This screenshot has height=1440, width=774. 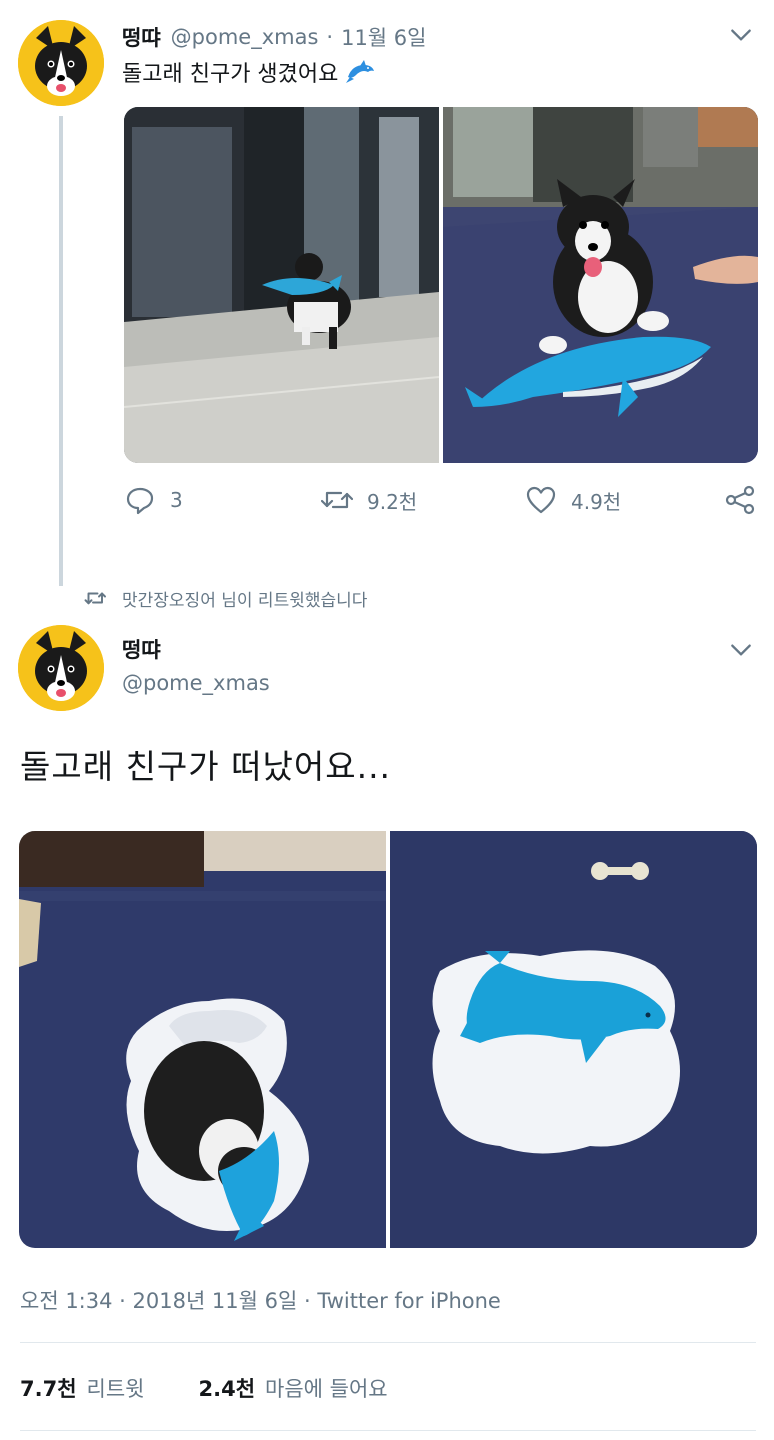 I want to click on tweet-body: 돌고래 친구가 생겼어요, so click(x=230, y=74).